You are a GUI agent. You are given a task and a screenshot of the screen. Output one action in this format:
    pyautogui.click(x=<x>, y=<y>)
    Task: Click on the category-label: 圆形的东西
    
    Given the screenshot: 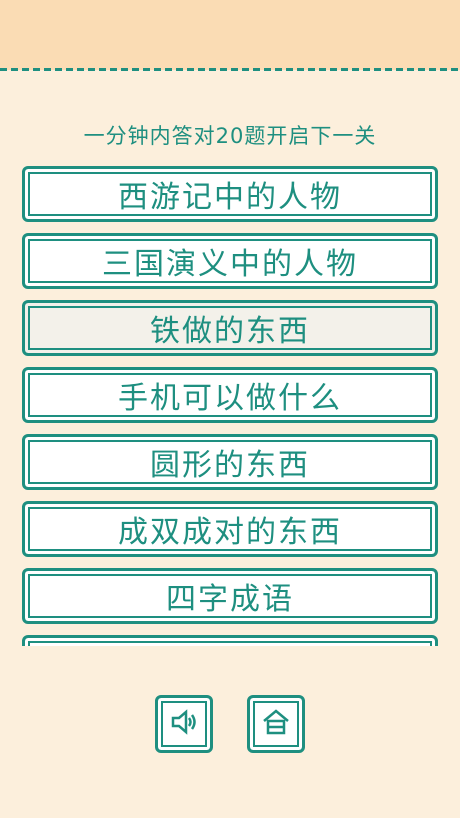 What is the action you would take?
    pyautogui.click(x=230, y=465)
    